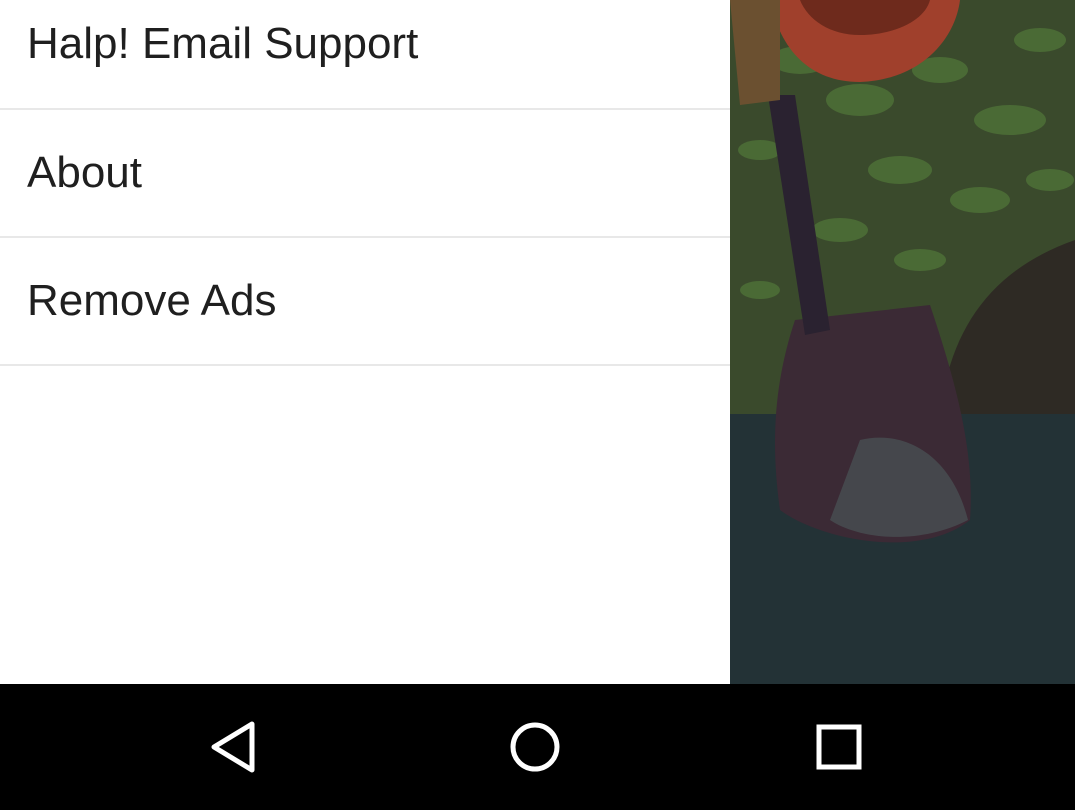  What do you see at coordinates (365, 302) in the screenshot?
I see `menu-item-remove-ads: Remove Ads` at bounding box center [365, 302].